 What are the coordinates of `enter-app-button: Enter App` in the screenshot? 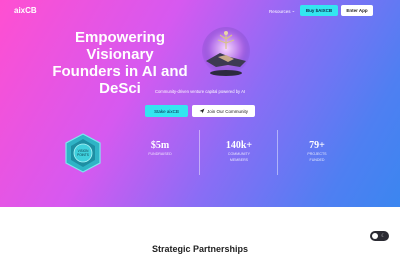 It's located at (357, 10).